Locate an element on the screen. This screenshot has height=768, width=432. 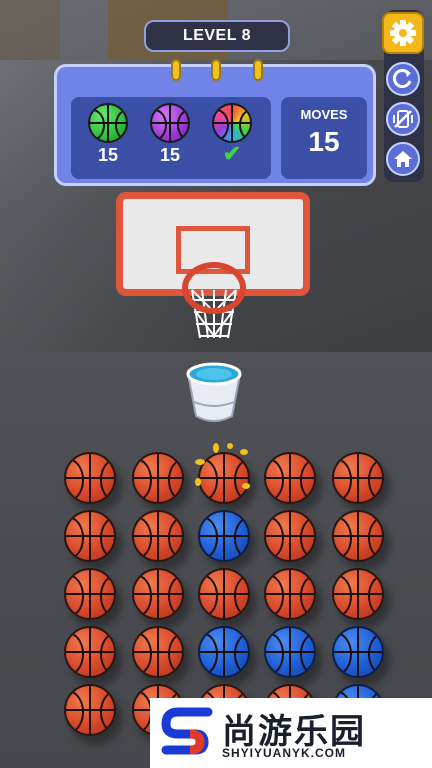
goal-targets: 15 15 ✔ is located at coordinates (171, 138).